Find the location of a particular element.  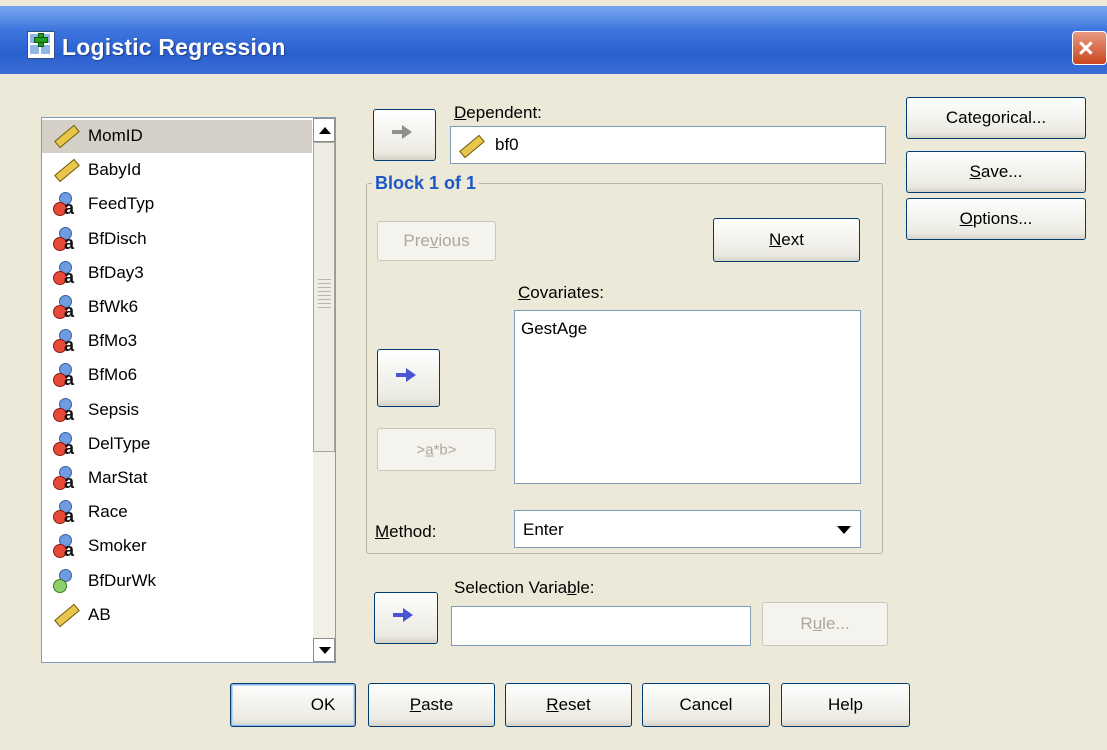

move-to-covariates-button is located at coordinates (408, 378).